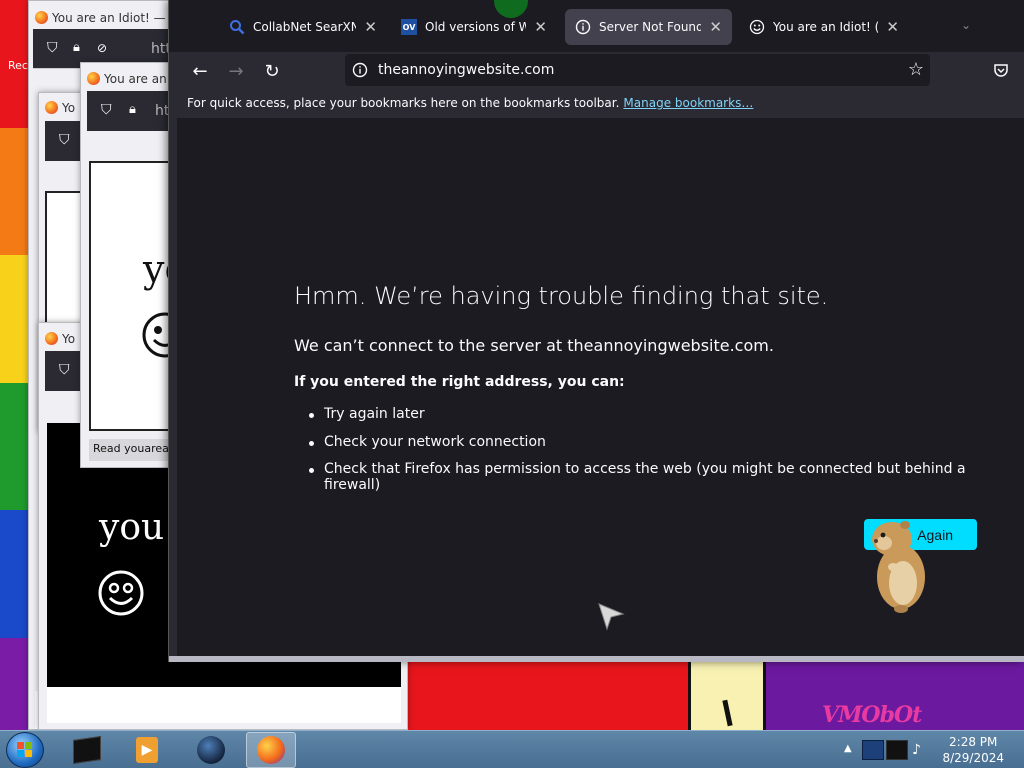  Describe the element at coordinates (547, 695) in the screenshot. I see `wallpaper-red-block` at that location.